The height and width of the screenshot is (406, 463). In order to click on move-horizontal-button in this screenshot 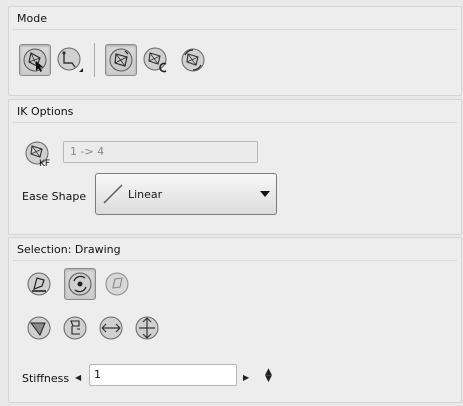, I will do `click(111, 328)`.